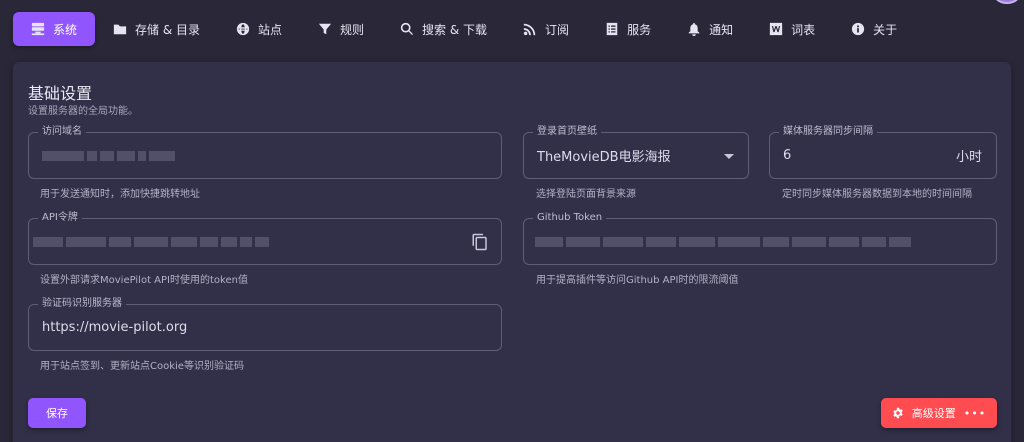 Image resolution: width=1024 pixels, height=442 pixels. Describe the element at coordinates (65, 29) in the screenshot. I see `tab-label: 系统` at that location.